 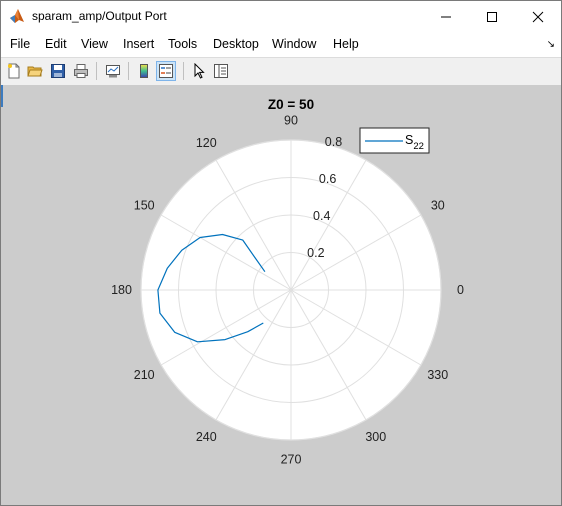 I want to click on maximize-icon, so click(x=492, y=16).